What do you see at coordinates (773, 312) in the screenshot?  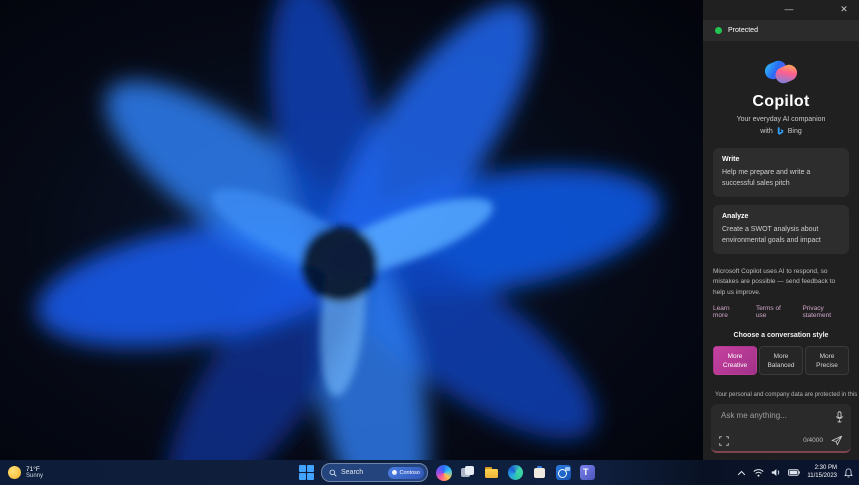 I see `terms-of-use-link: Terms of use` at bounding box center [773, 312].